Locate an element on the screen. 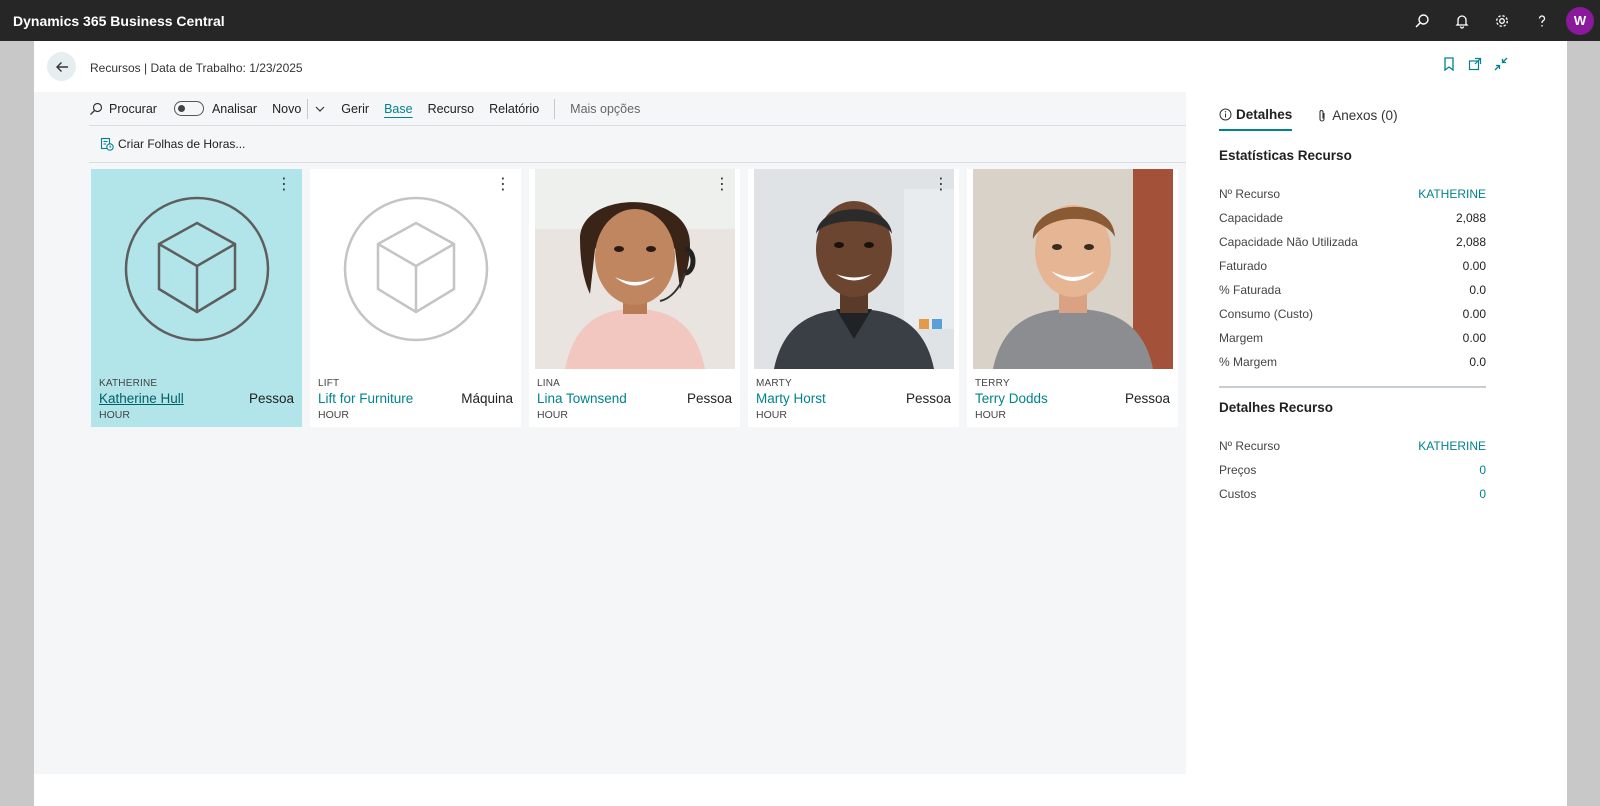 This screenshot has width=1600, height=806. help-icon is located at coordinates (1542, 20).